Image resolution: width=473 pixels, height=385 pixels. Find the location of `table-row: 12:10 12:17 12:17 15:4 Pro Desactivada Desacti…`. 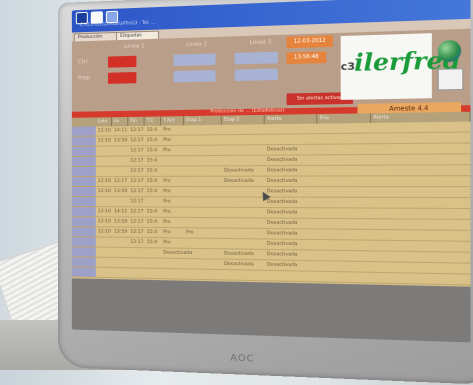

table-row: 12:10 12:17 12:17 15:4 Pro Desactivada Desacti… is located at coordinates (271, 182).